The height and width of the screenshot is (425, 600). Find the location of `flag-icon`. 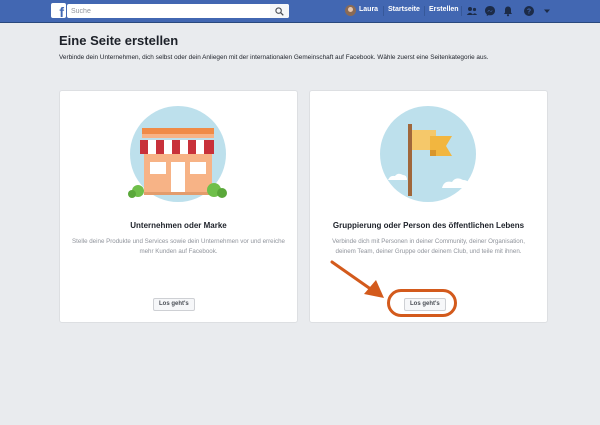

flag-icon is located at coordinates (428, 154).